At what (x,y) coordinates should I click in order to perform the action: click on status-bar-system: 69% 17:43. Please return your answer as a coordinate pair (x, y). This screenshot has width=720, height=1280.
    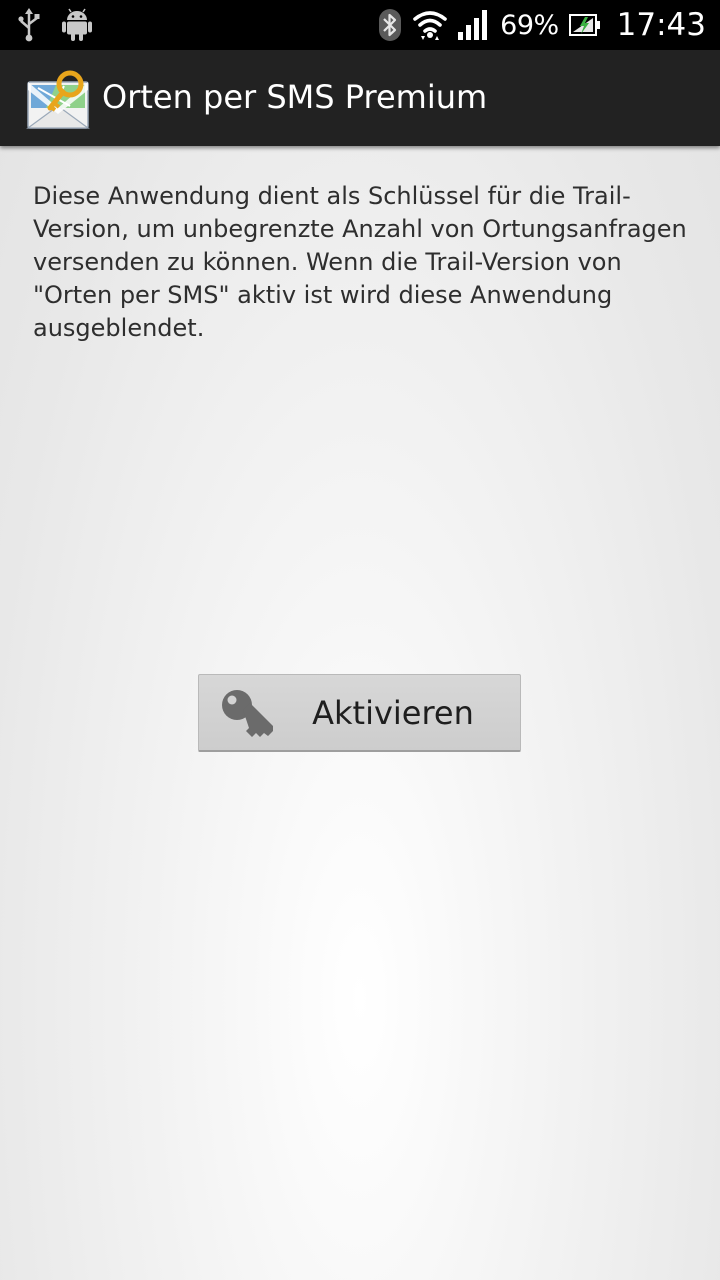
    Looking at the image, I should click on (542, 25).